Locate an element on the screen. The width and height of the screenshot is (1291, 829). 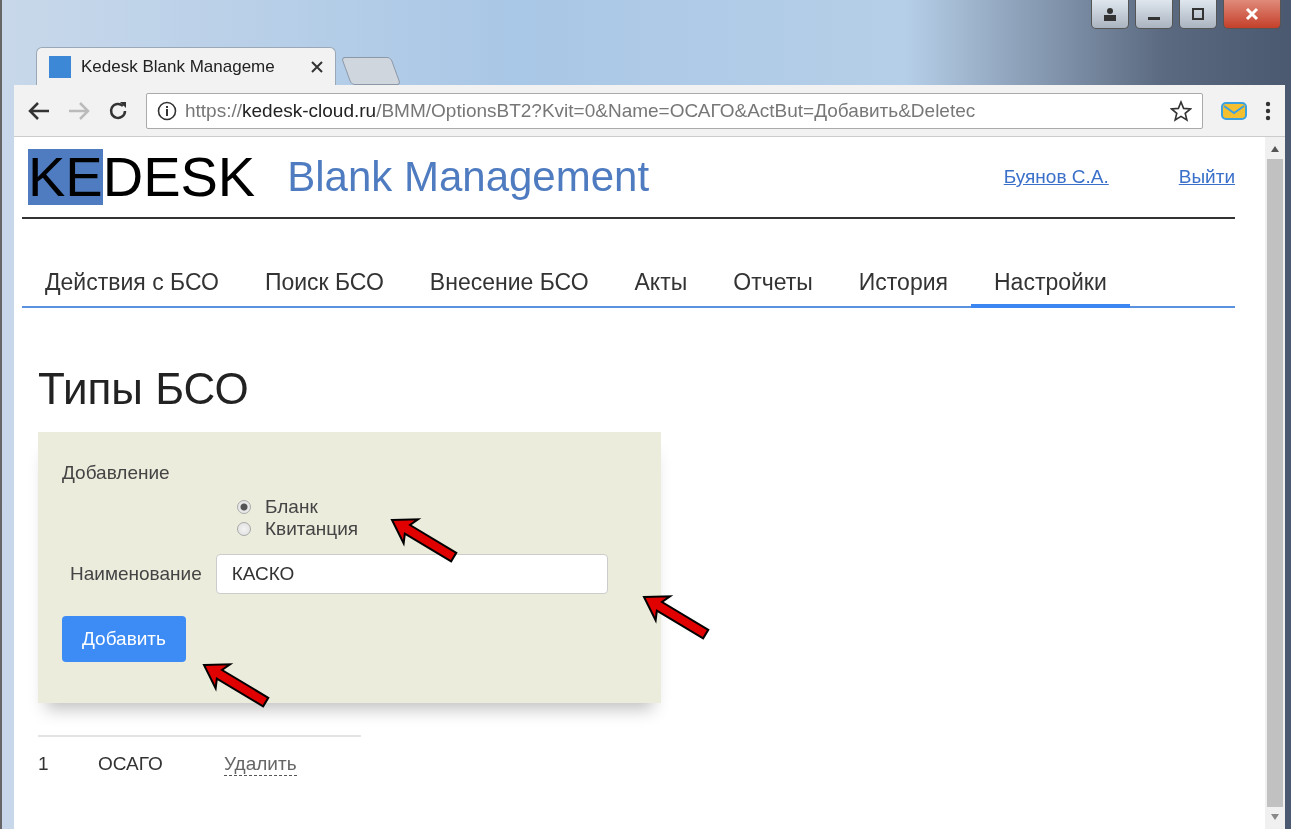
user-link: Буянов С.А. is located at coordinates (1056, 177).